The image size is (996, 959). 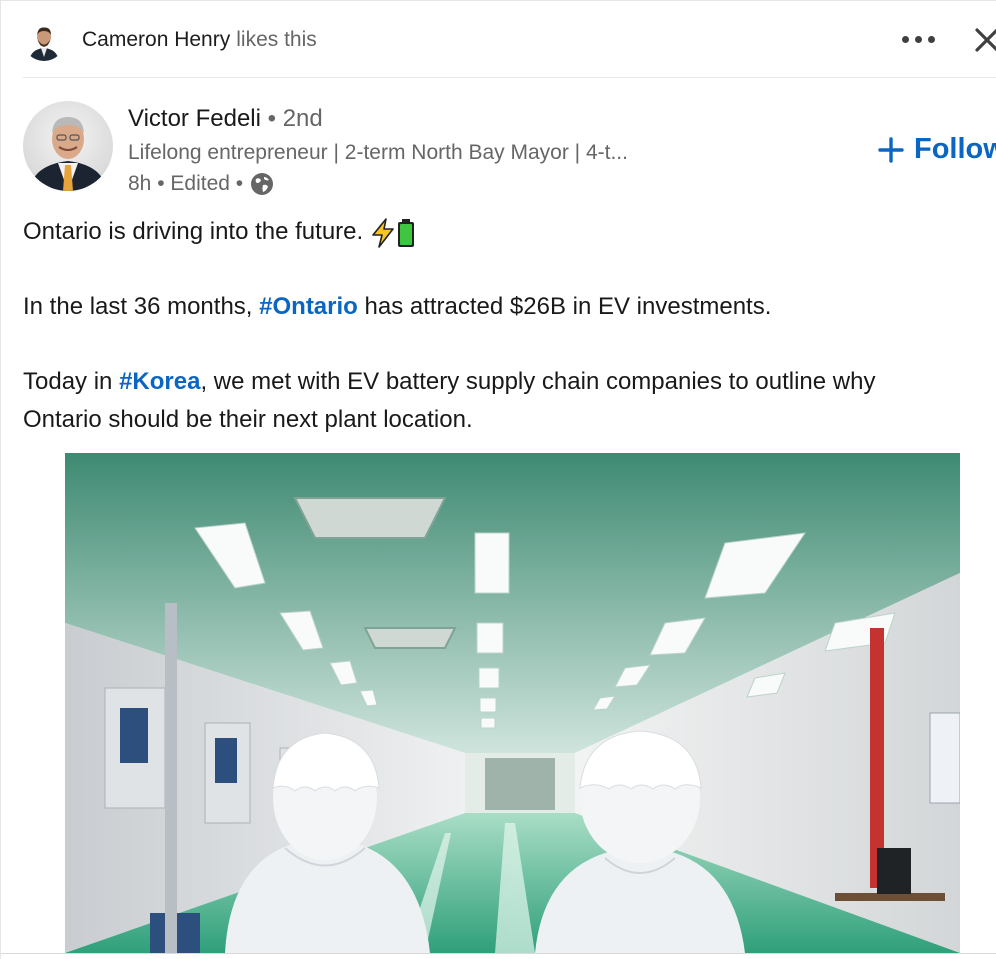 What do you see at coordinates (498, 232) in the screenshot?
I see `post-line: Ontario is driving into the future.` at bounding box center [498, 232].